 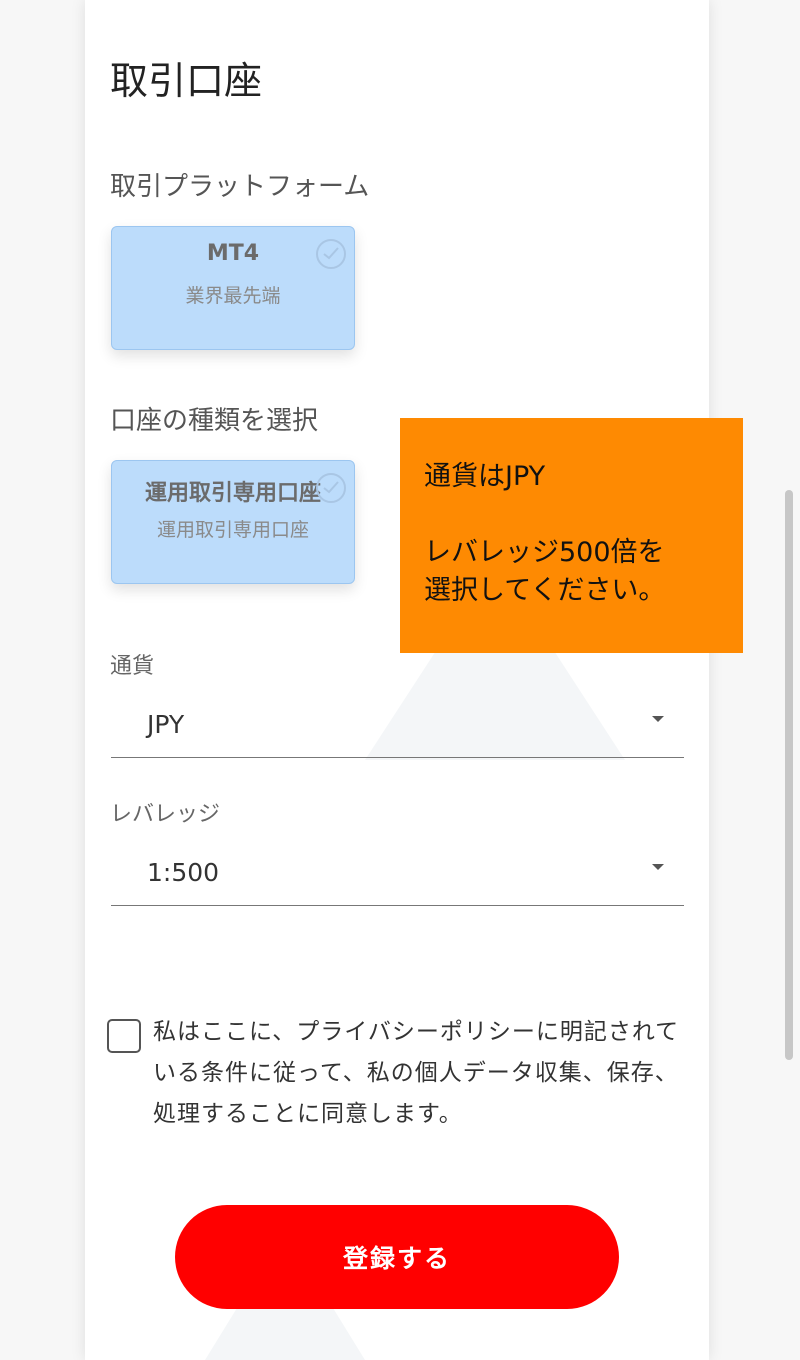 I want to click on page-title: 取引口座, so click(x=186, y=81).